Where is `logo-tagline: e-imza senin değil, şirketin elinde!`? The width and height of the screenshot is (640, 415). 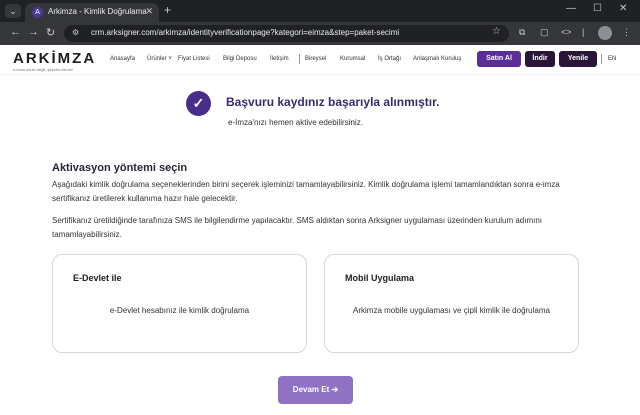 logo-tagline: e-imza senin değil, şirketin elinde! is located at coordinates (43, 69).